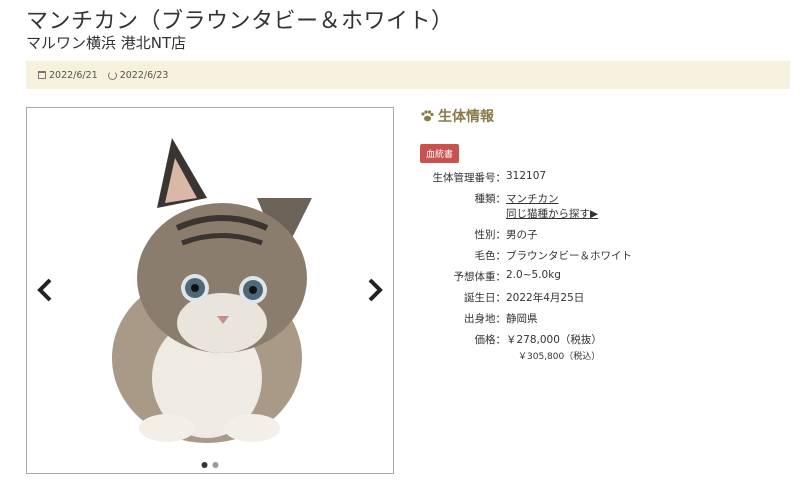 This screenshot has width=810, height=488. What do you see at coordinates (466, 117) in the screenshot?
I see `section-title: 生体情報` at bounding box center [466, 117].